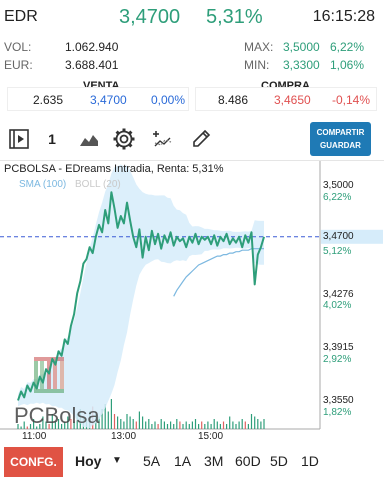 This screenshot has height=483, width=384. I want to click on buy-pct: -0,14%, so click(351, 100).